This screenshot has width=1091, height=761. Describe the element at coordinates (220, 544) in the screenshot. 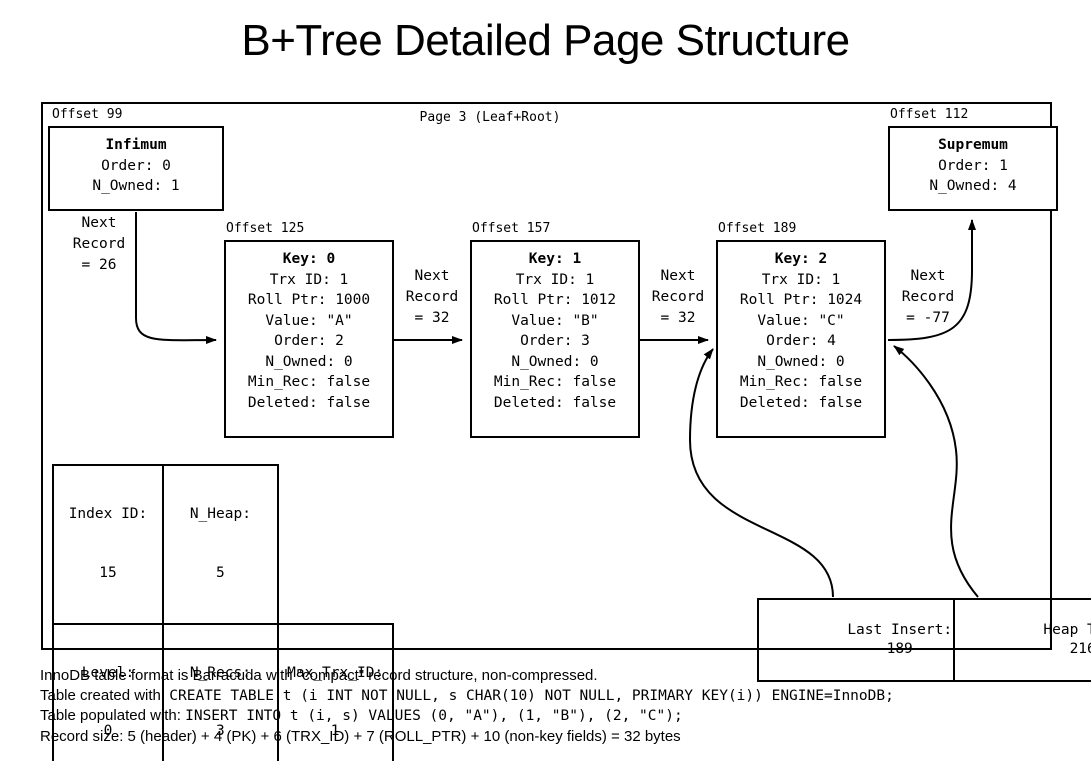

I see `meta-cell-n-heap: N_Heap: 5` at that location.